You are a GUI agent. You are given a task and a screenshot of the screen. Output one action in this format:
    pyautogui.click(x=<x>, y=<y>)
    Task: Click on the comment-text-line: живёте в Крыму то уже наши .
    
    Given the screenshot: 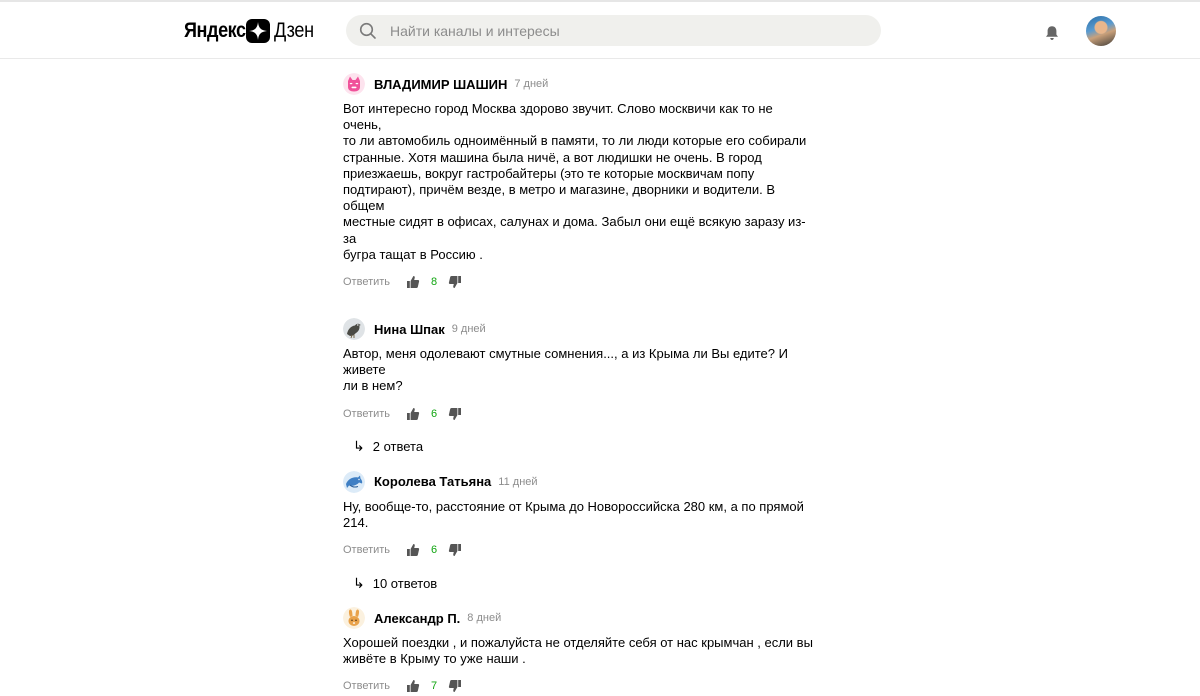 What is the action you would take?
    pyautogui.click(x=434, y=659)
    